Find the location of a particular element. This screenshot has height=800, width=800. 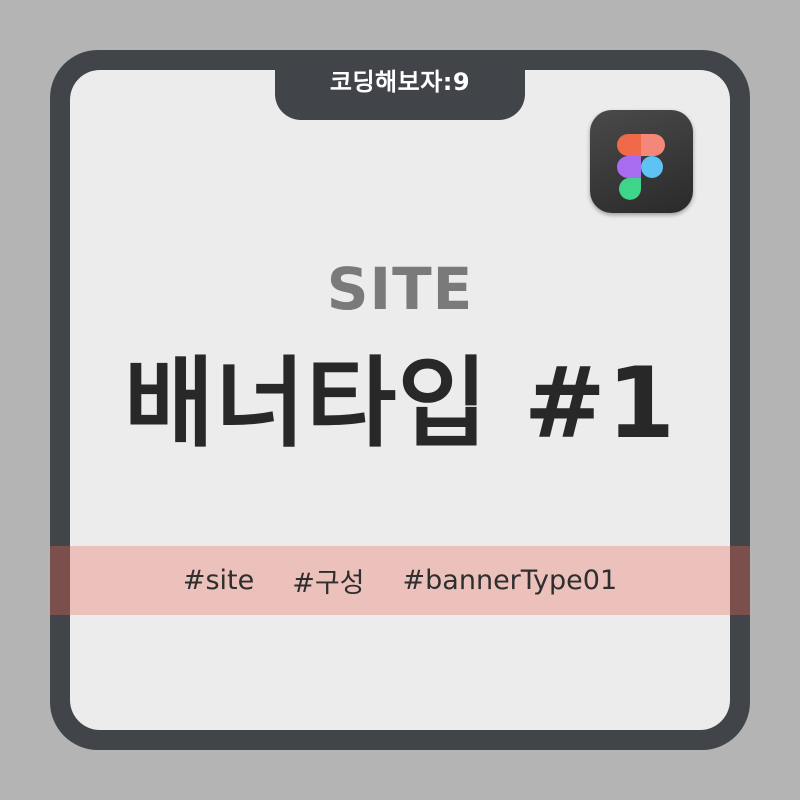

figma-logo-graphic is located at coordinates (641, 167).